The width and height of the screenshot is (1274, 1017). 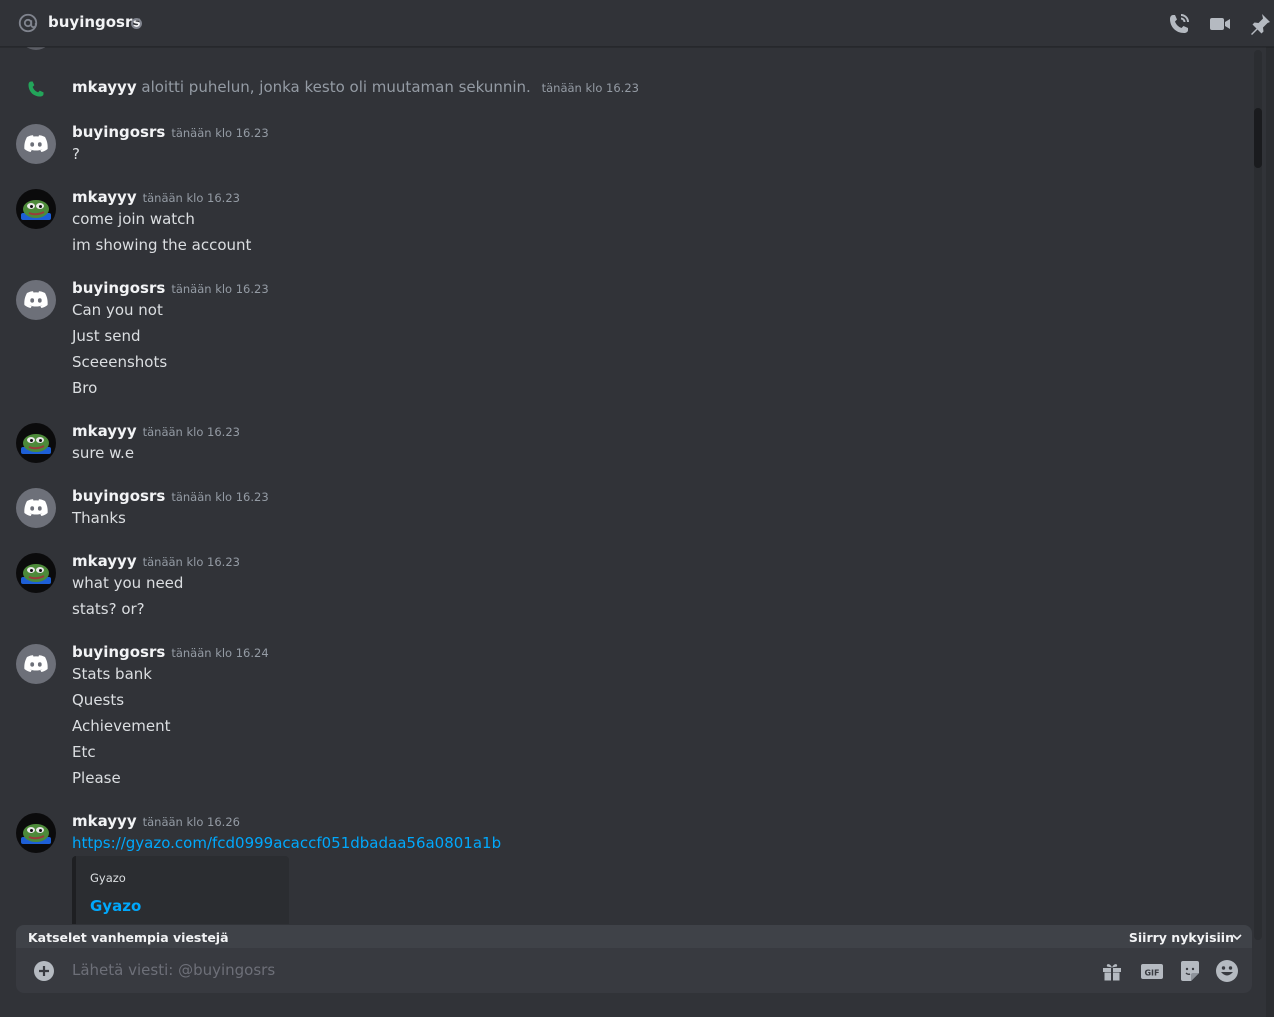 I want to click on older-messages-text: Katselet vanhempia viestejä, so click(x=128, y=937).